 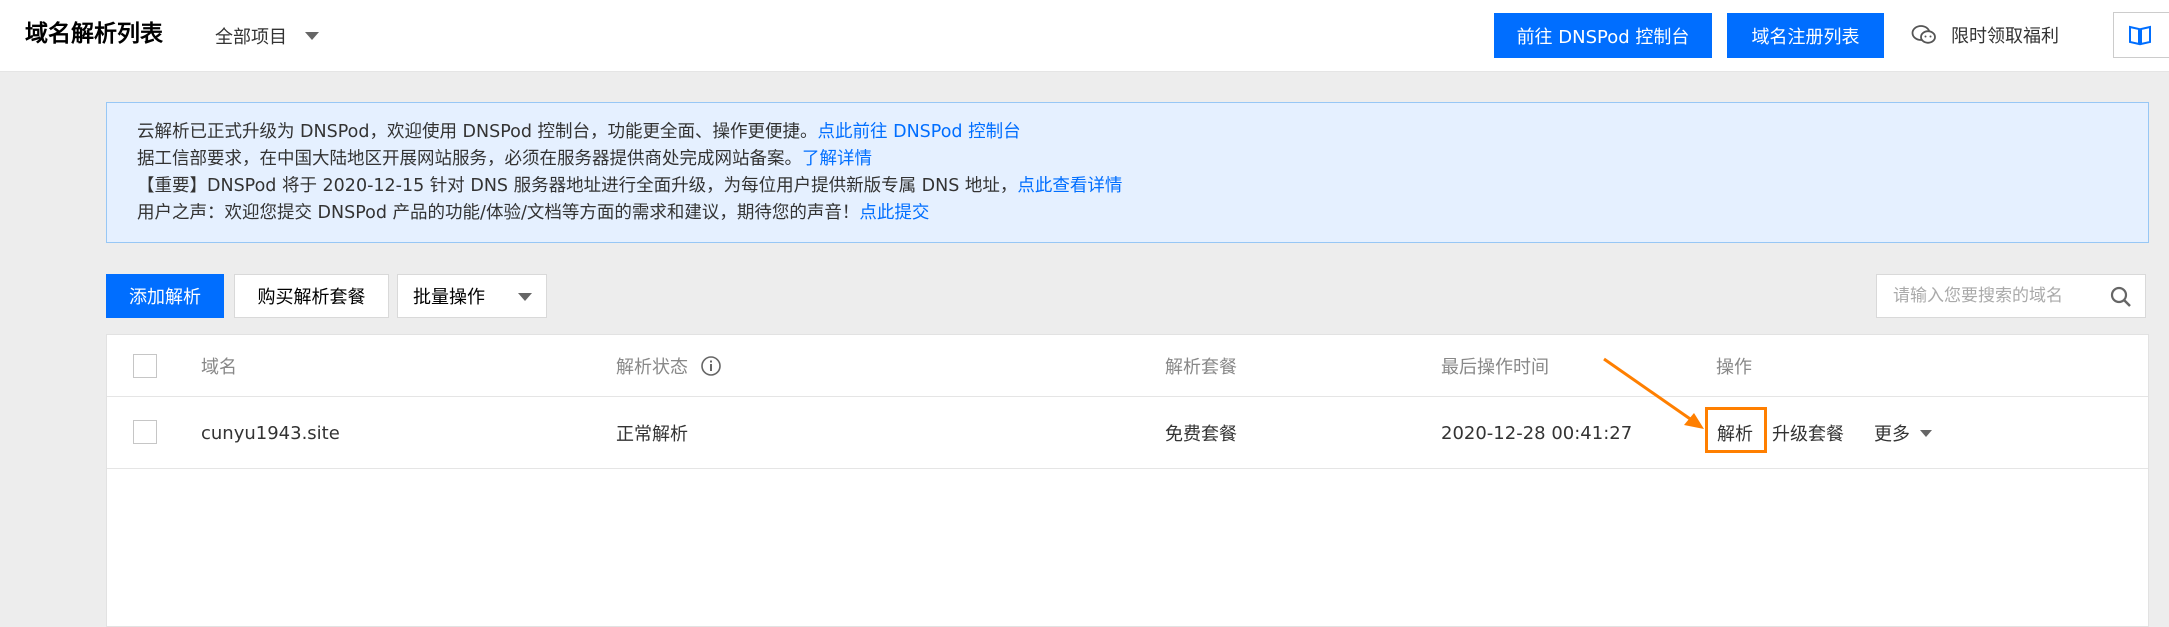 What do you see at coordinates (652, 367) in the screenshot?
I see `column-status-label: 解析状态` at bounding box center [652, 367].